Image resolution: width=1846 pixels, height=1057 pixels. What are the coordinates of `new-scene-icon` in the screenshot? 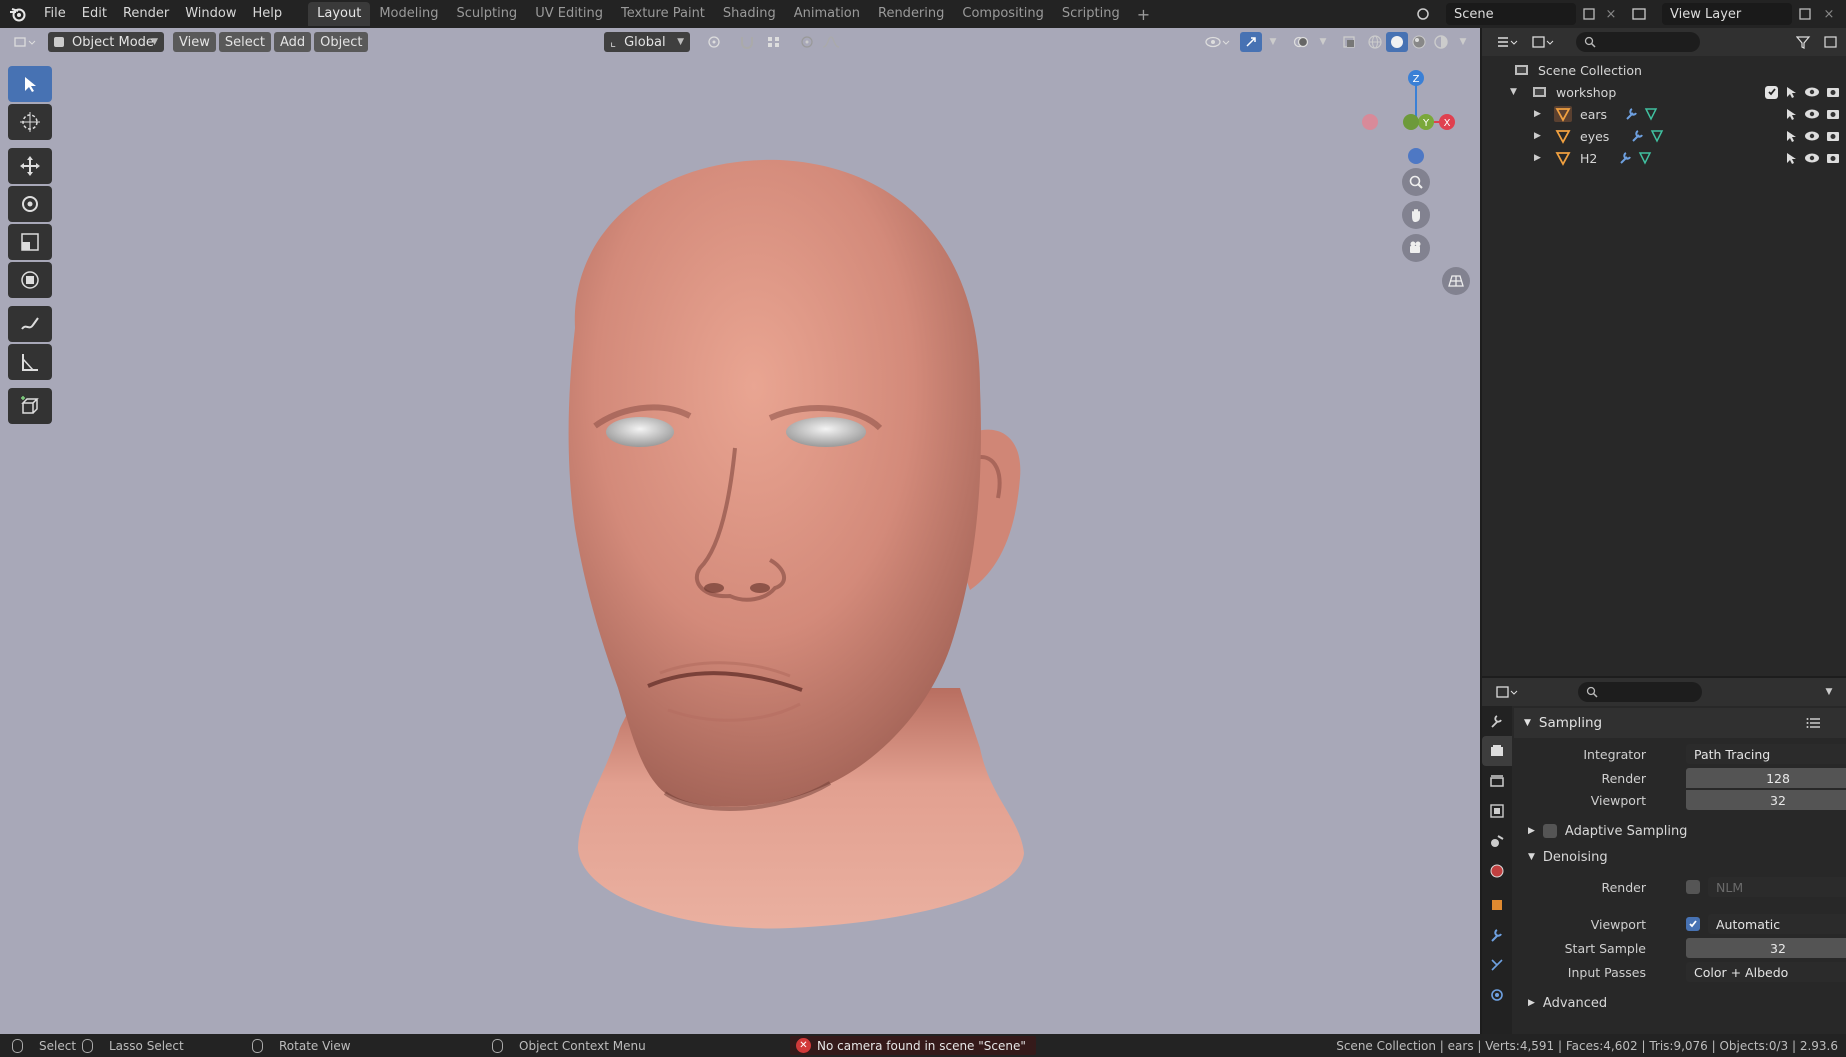 It's located at (1589, 14).